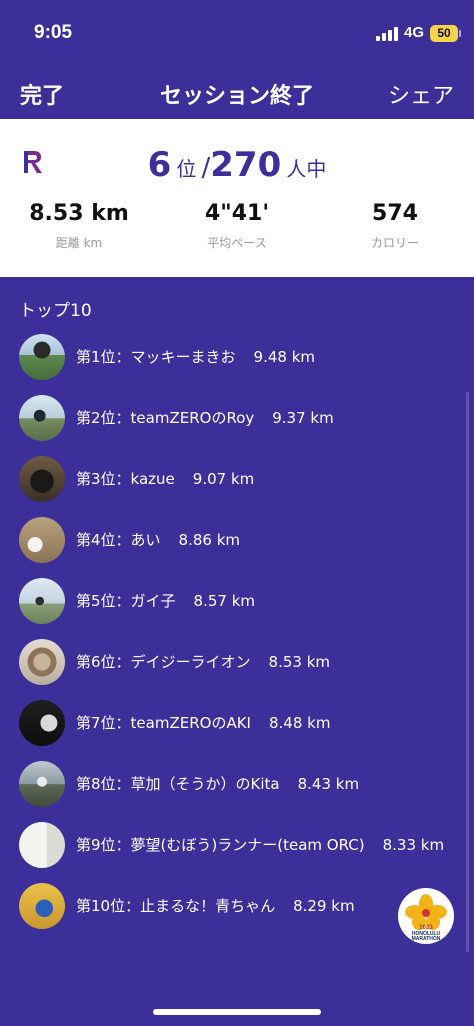 Image resolution: width=474 pixels, height=1026 pixels. I want to click on stat-calories: 574 カロリー, so click(395, 226).